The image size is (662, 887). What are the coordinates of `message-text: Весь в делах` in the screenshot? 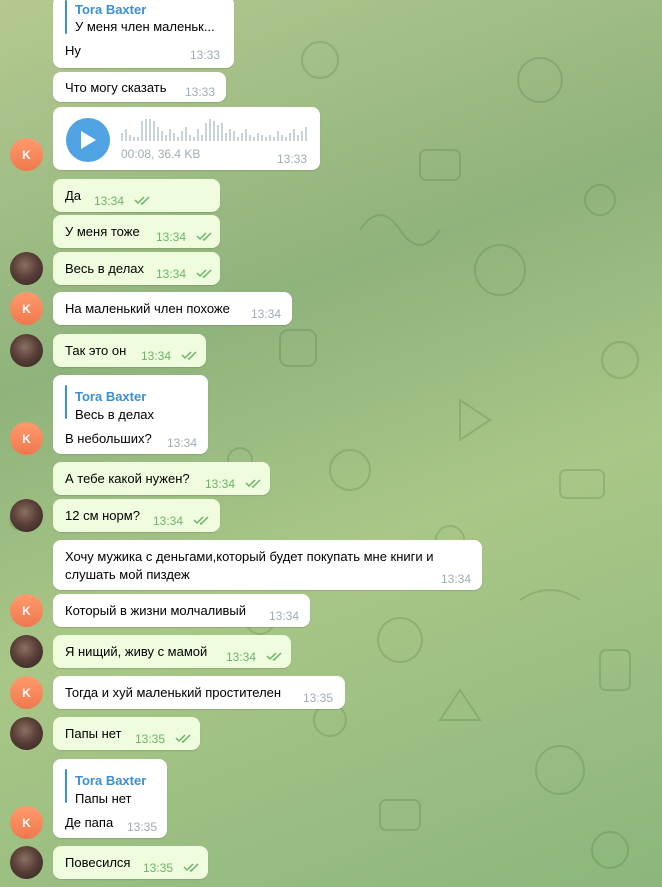 It's located at (105, 268).